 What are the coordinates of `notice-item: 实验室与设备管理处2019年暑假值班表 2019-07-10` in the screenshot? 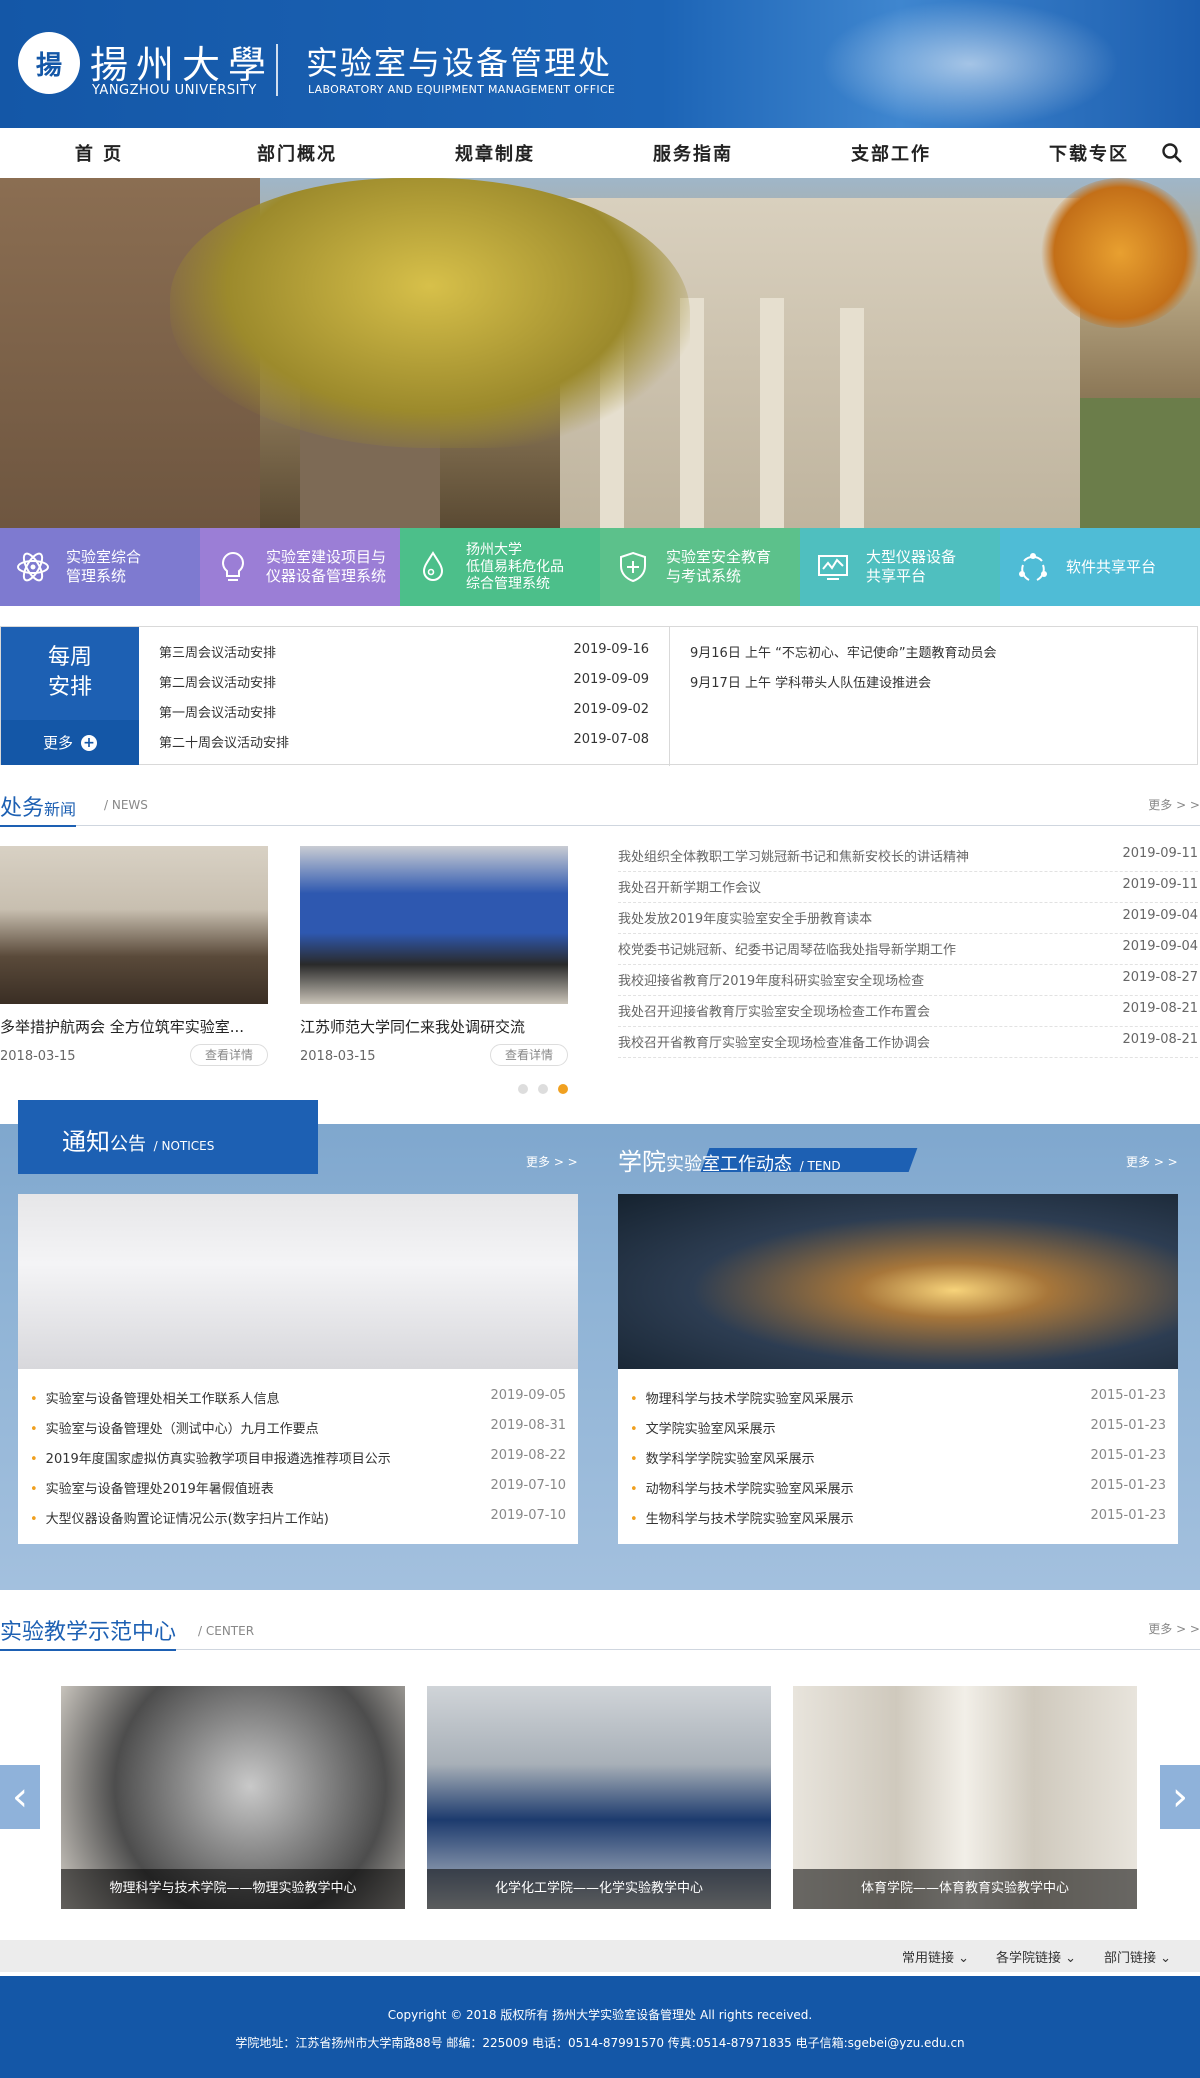 It's located at (298, 1487).